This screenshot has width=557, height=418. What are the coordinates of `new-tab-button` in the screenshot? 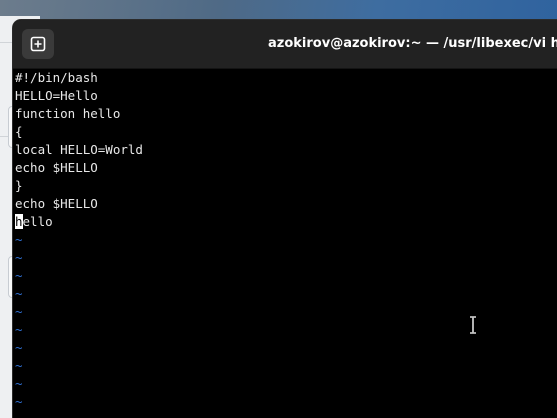 It's located at (38, 44).